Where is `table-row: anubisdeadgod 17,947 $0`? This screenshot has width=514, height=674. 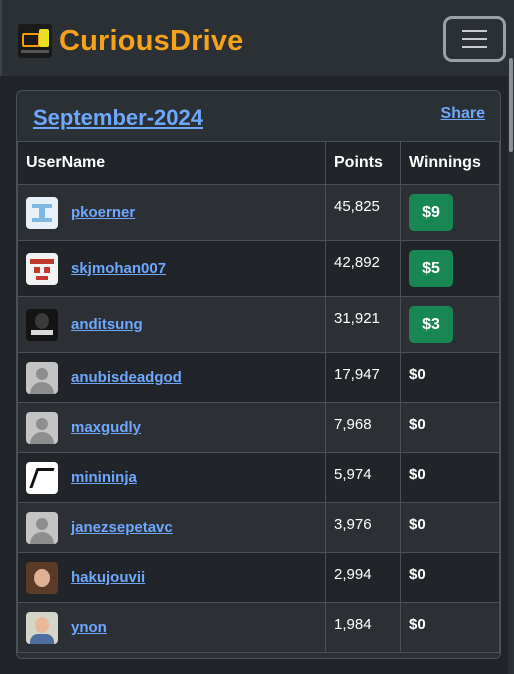 table-row: anubisdeadgod 17,947 $0 is located at coordinates (258, 377).